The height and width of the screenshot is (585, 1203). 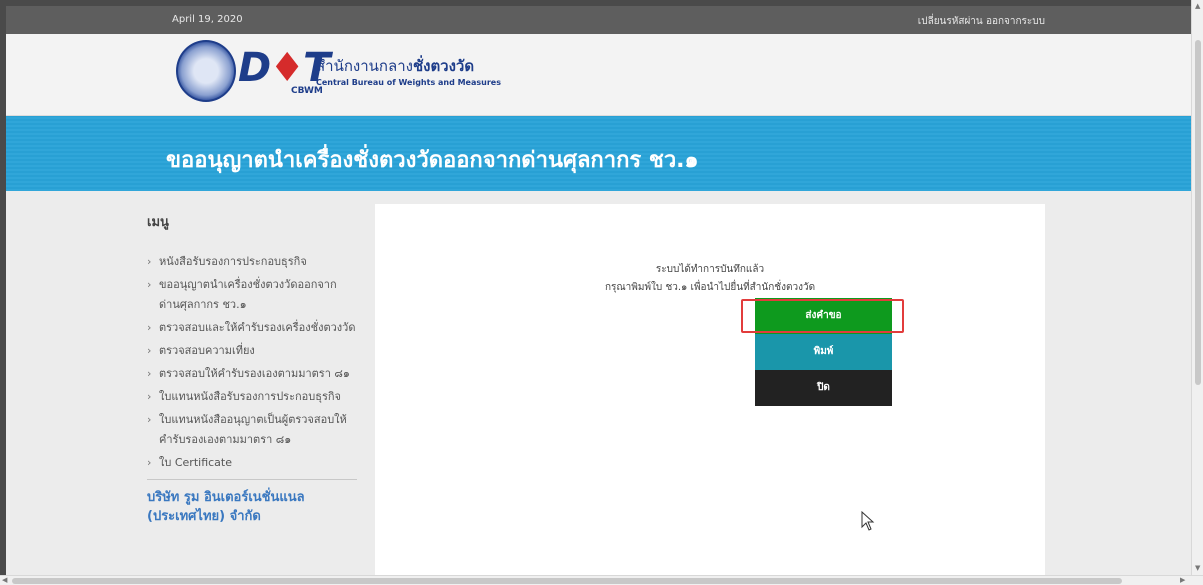 I want to click on menu-item-self-certification-81: › ตรวจสอบให้คำรับรองเองตามมาตรา ๘๑, so click(x=252, y=374).